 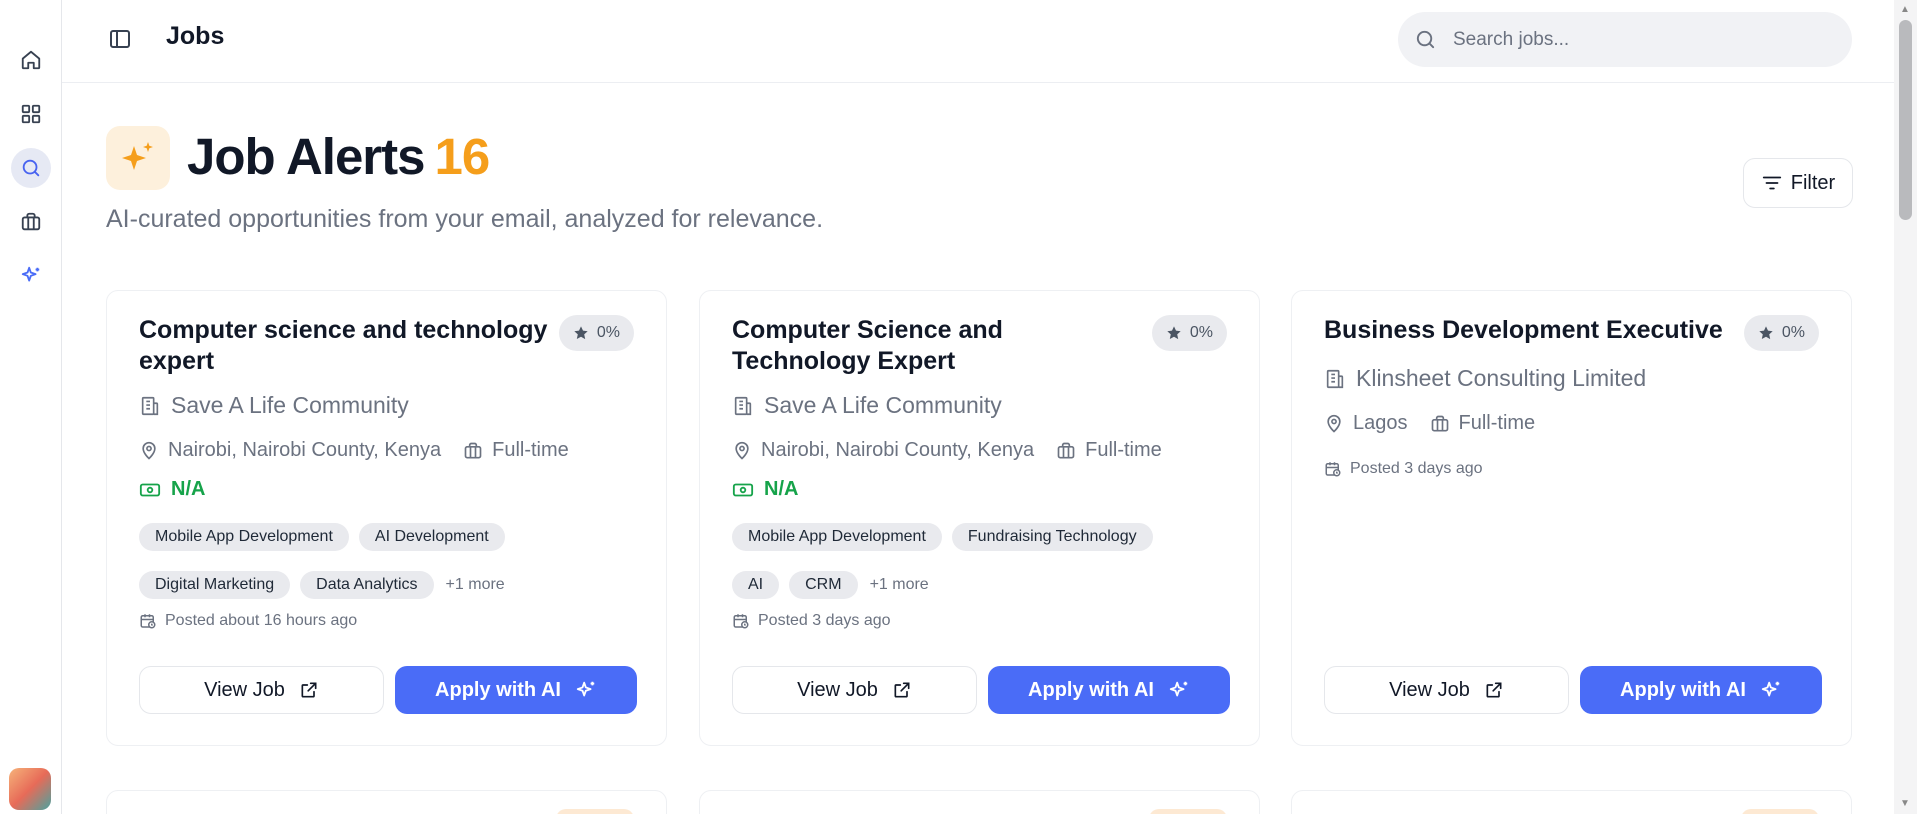 I want to click on posted-date: Posted about 16 hours ago, so click(x=261, y=620).